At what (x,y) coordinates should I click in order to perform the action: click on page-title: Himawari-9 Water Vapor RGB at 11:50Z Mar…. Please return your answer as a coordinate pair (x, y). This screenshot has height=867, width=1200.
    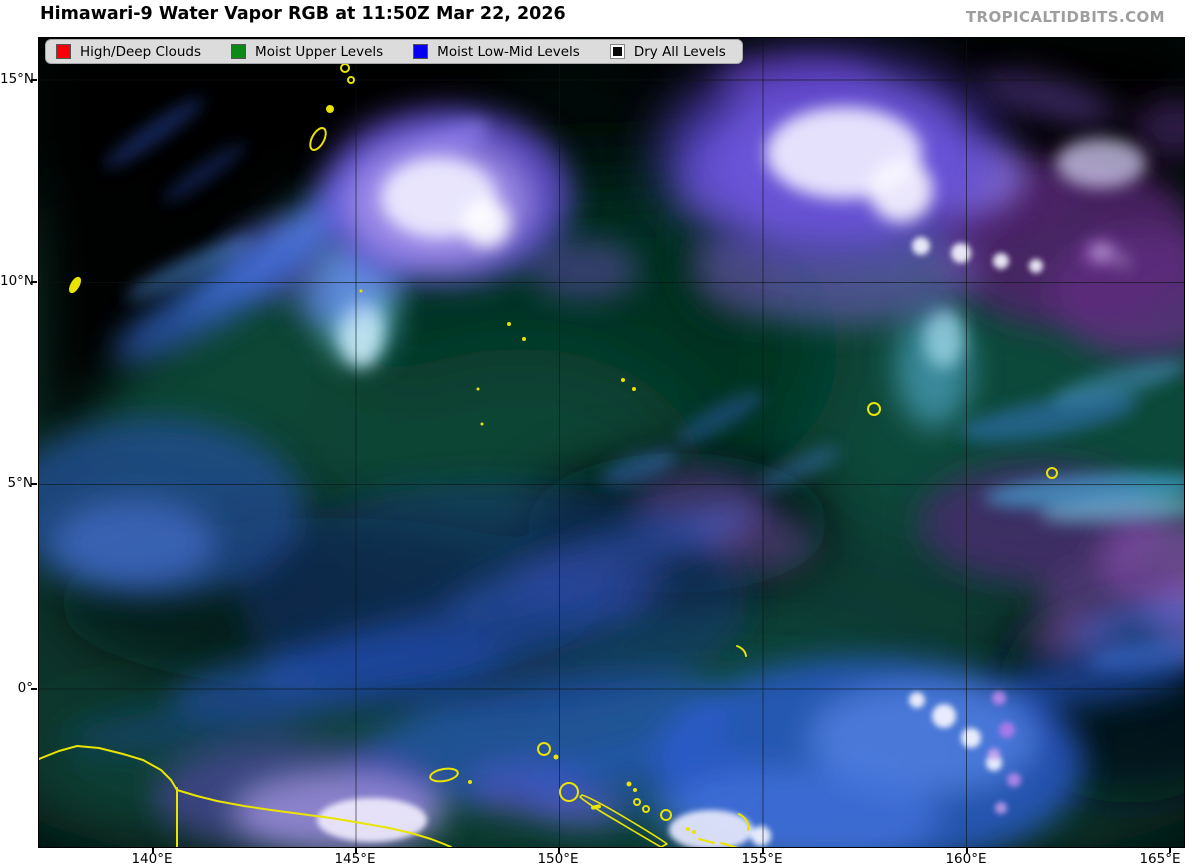
    Looking at the image, I should click on (303, 14).